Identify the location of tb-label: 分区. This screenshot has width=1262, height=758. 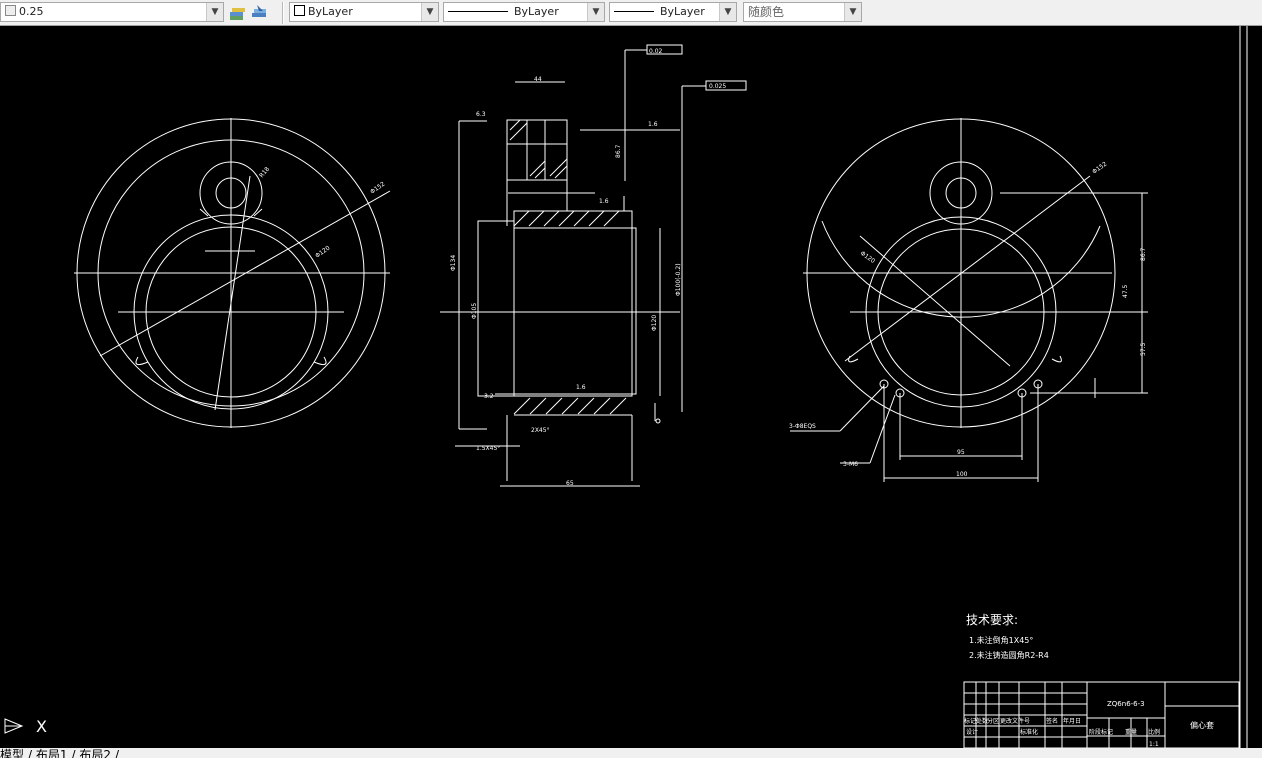
(993, 721).